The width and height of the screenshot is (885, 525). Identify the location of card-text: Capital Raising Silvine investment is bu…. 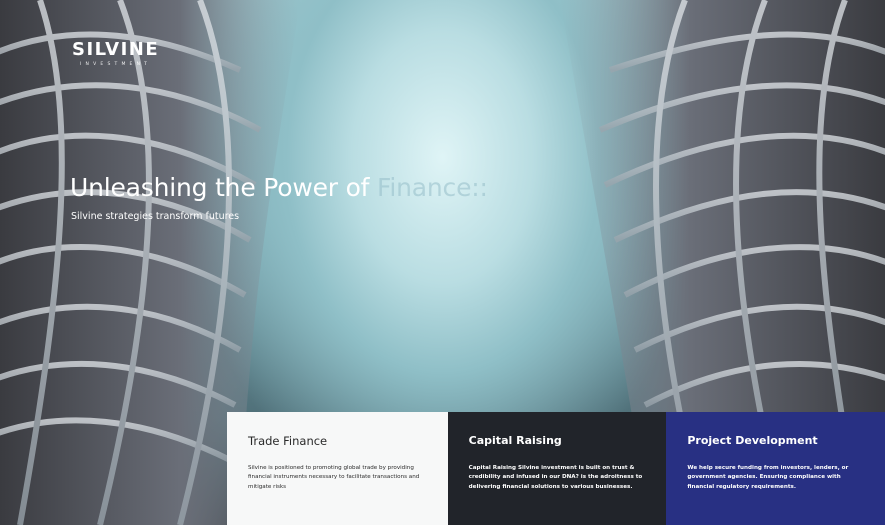
(555, 477).